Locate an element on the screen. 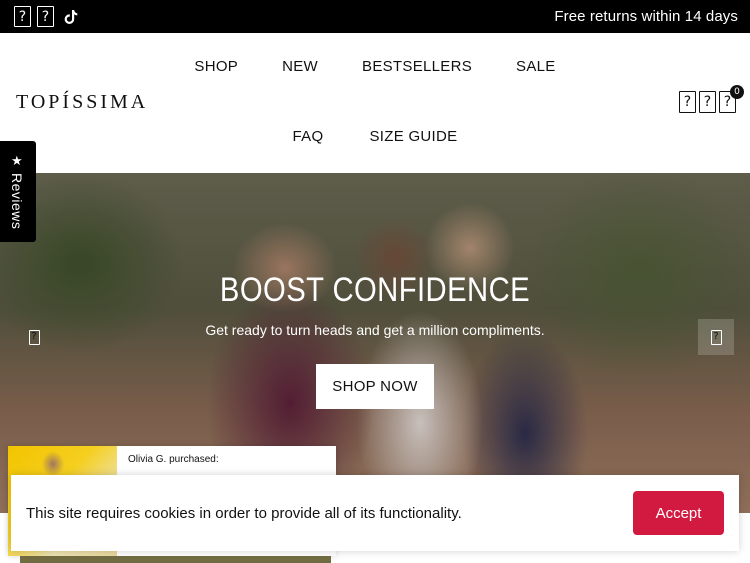  reviews-label: Reviews is located at coordinates (17, 201).